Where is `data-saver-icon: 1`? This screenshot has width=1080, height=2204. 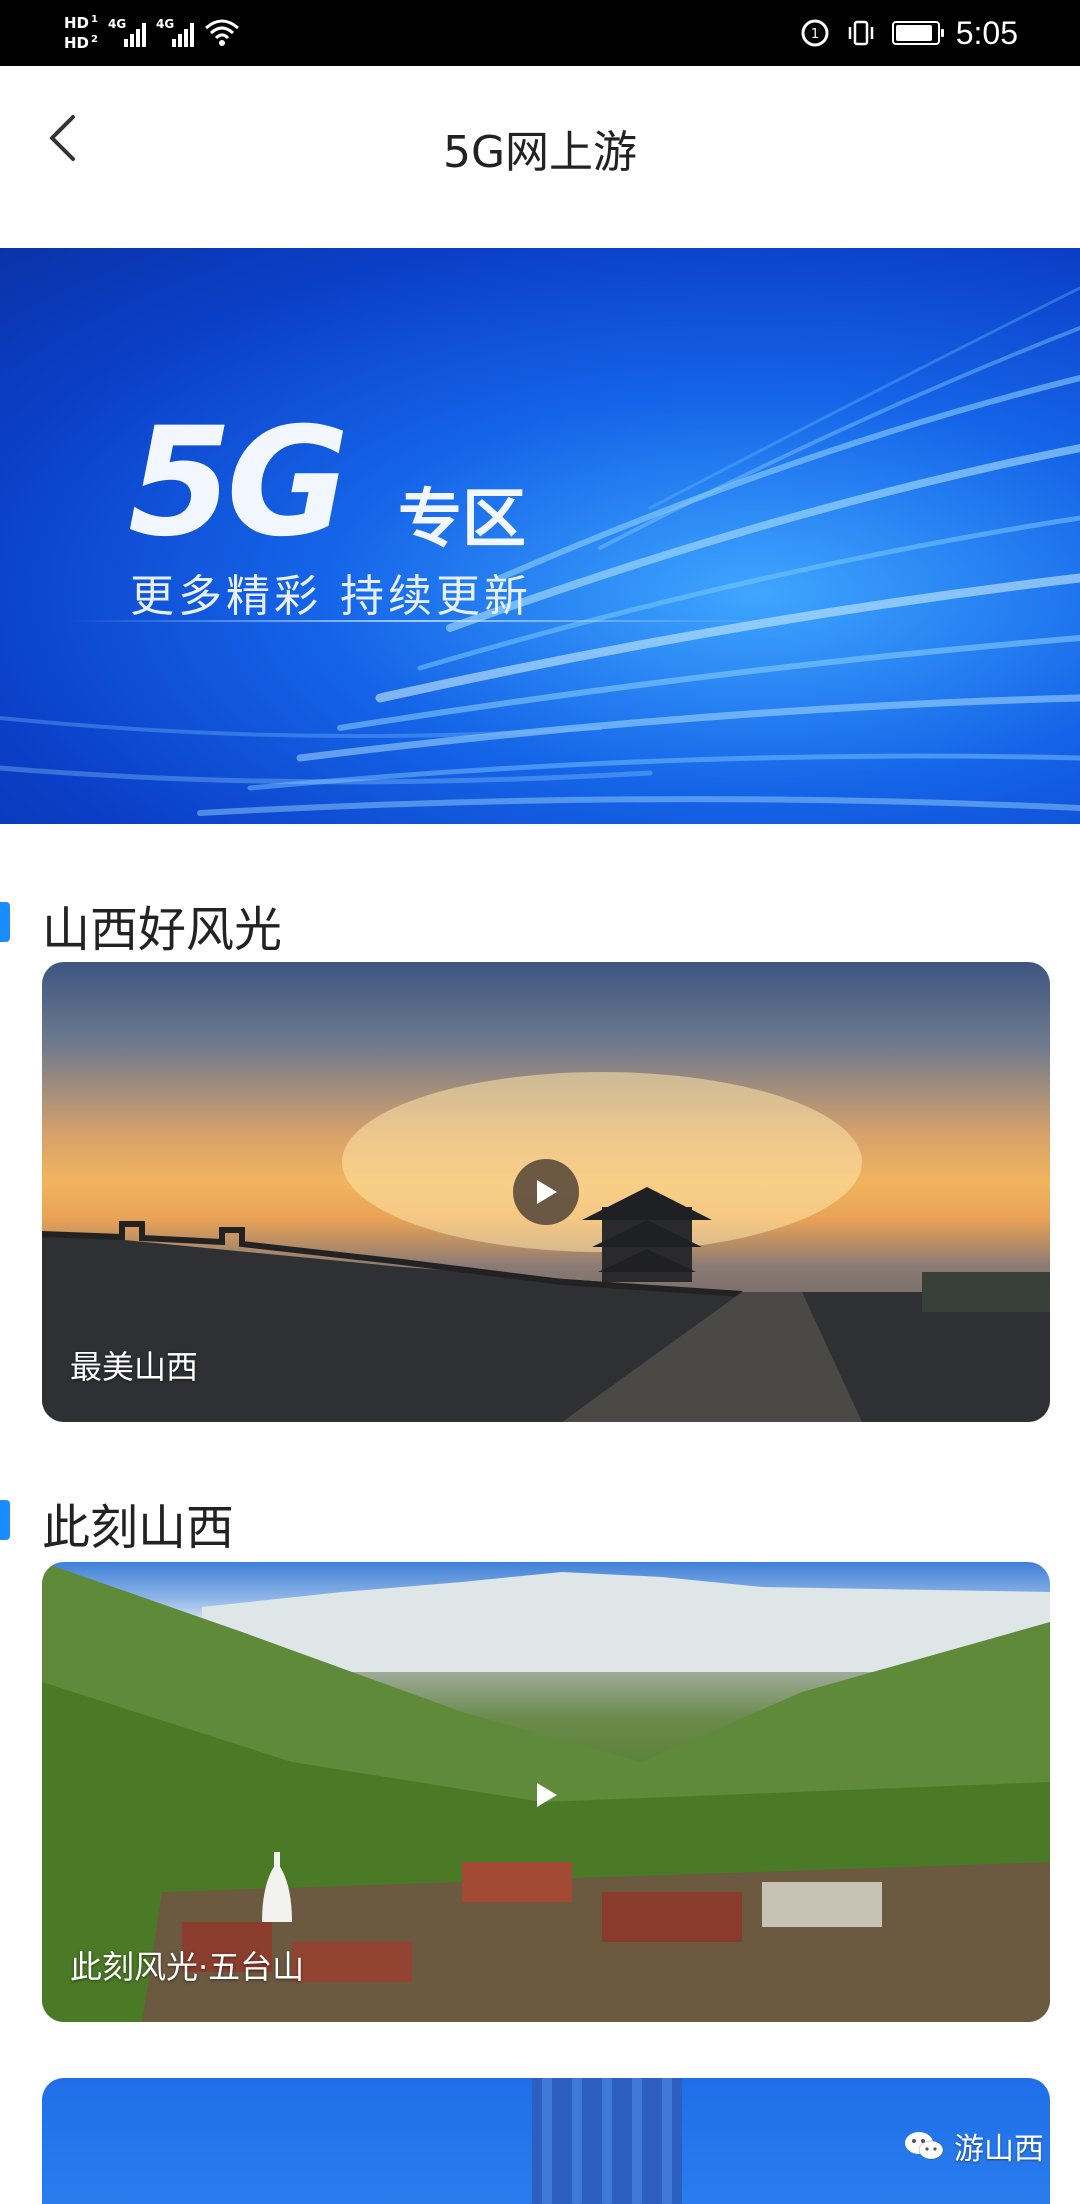 data-saver-icon: 1 is located at coordinates (815, 33).